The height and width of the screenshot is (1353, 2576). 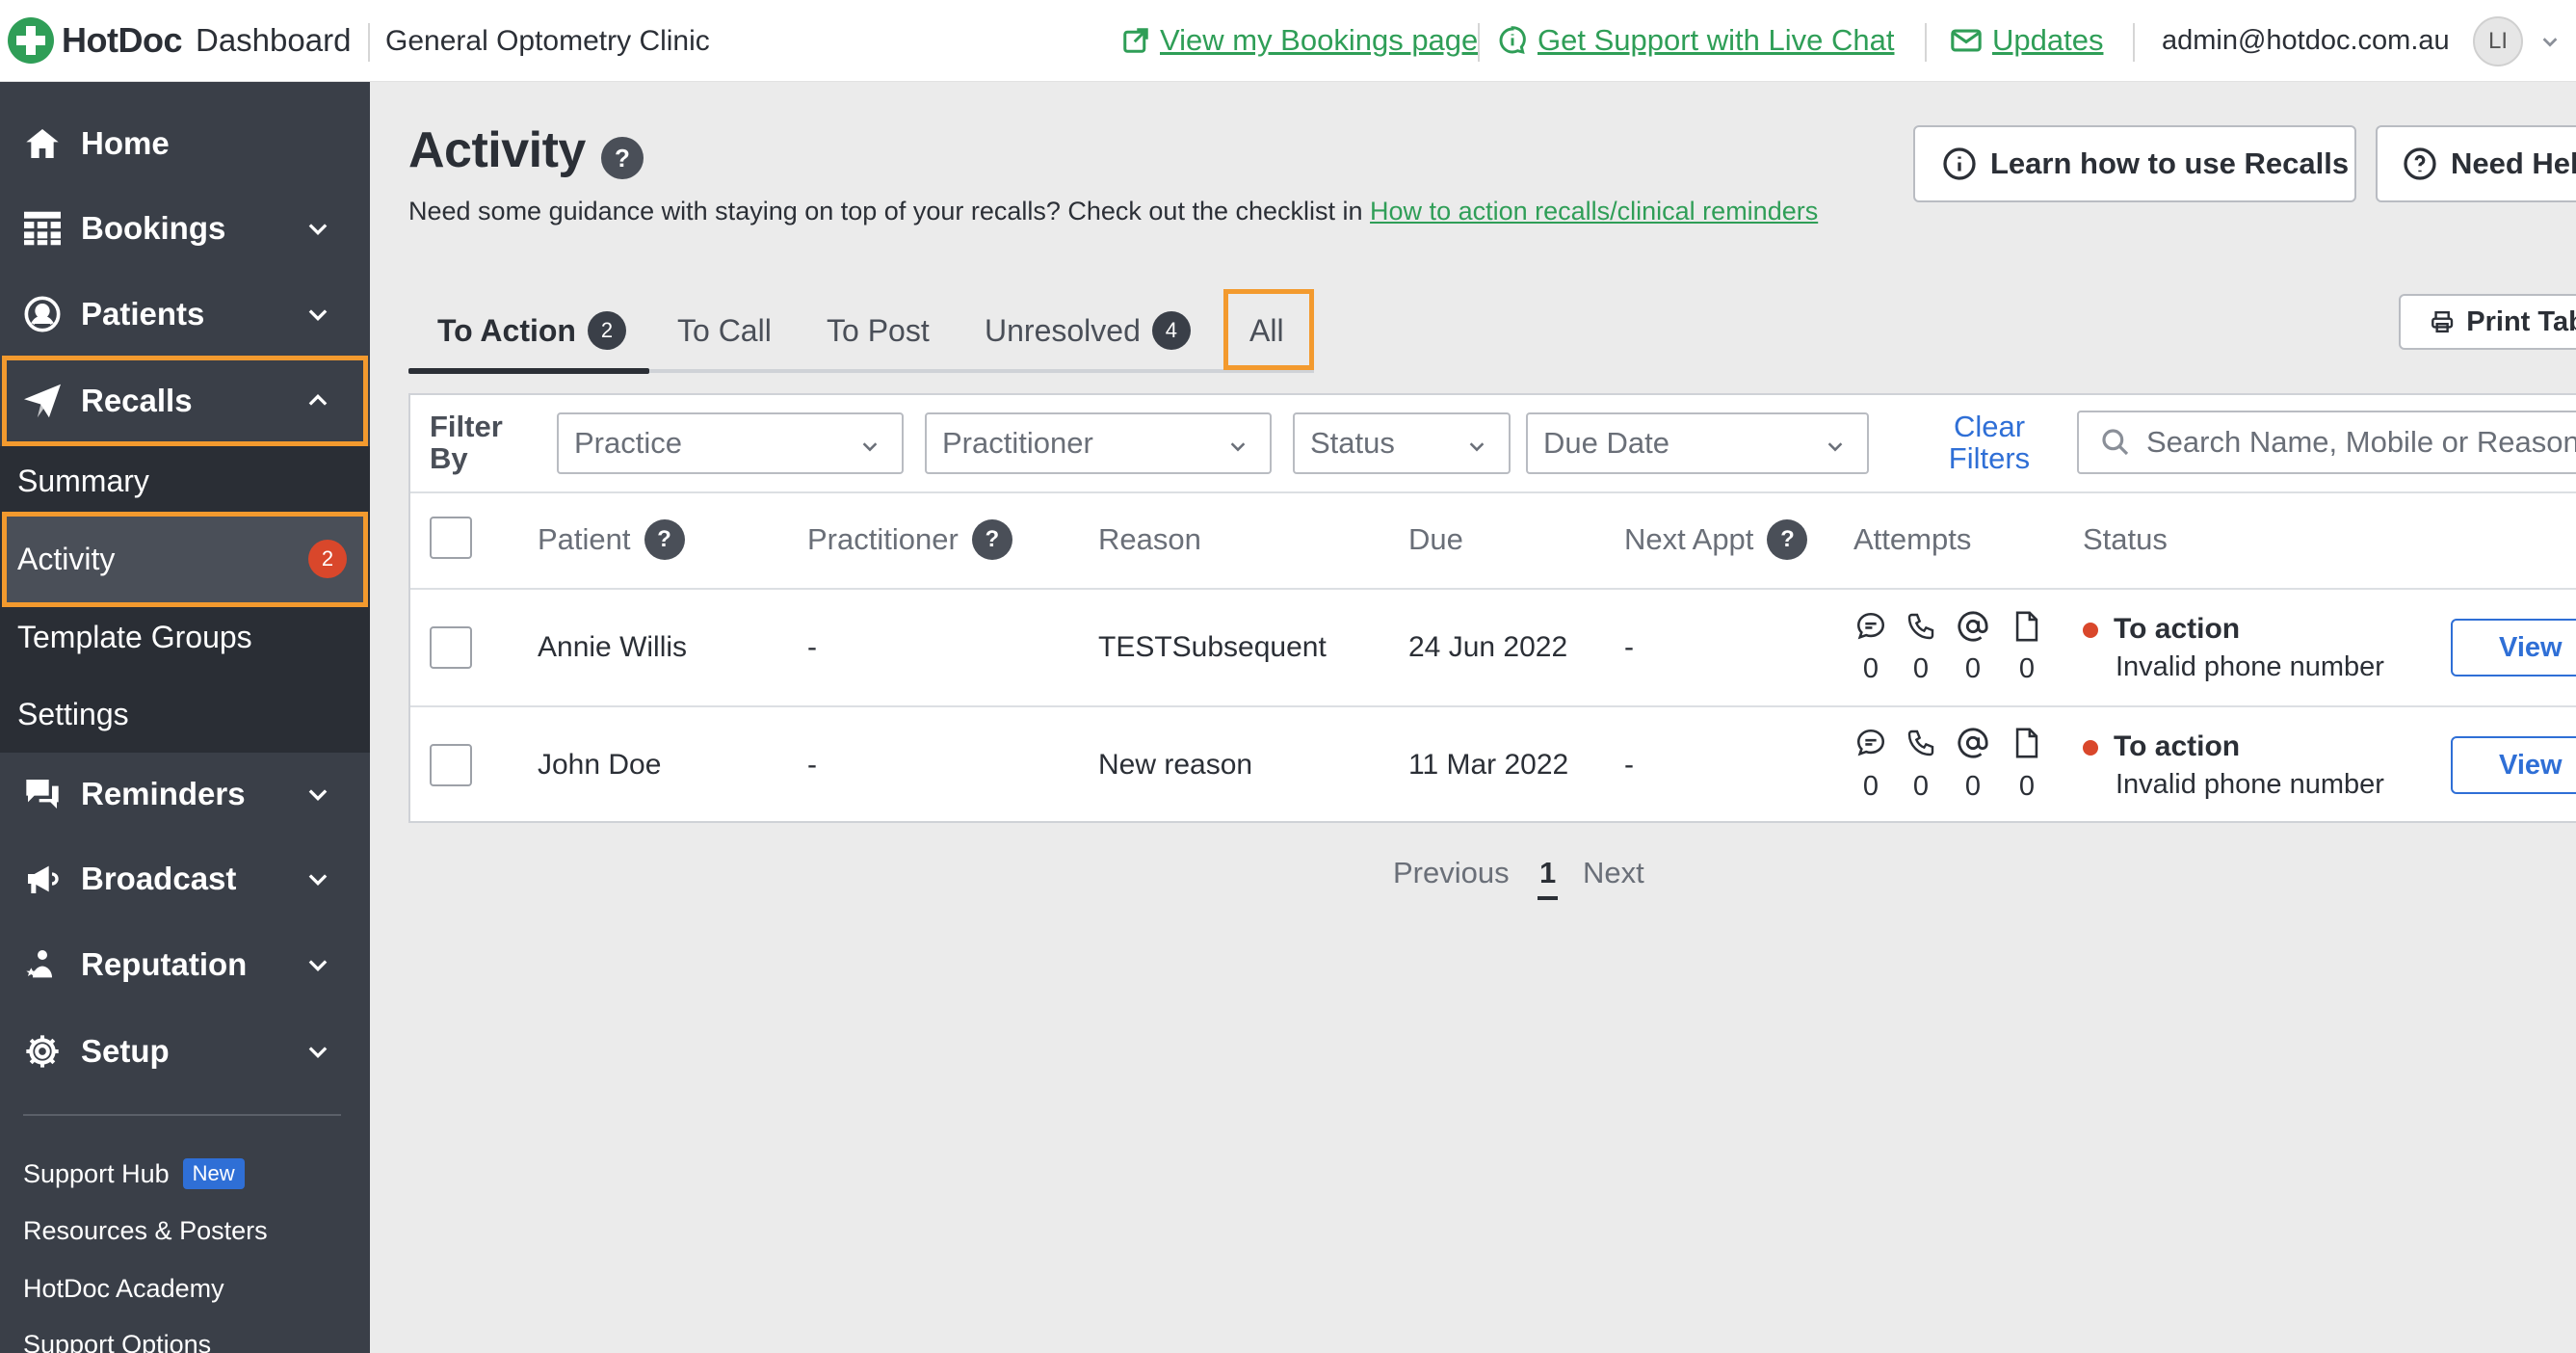 What do you see at coordinates (185, 964) in the screenshot?
I see `sidebar-item-reputation: Reputation` at bounding box center [185, 964].